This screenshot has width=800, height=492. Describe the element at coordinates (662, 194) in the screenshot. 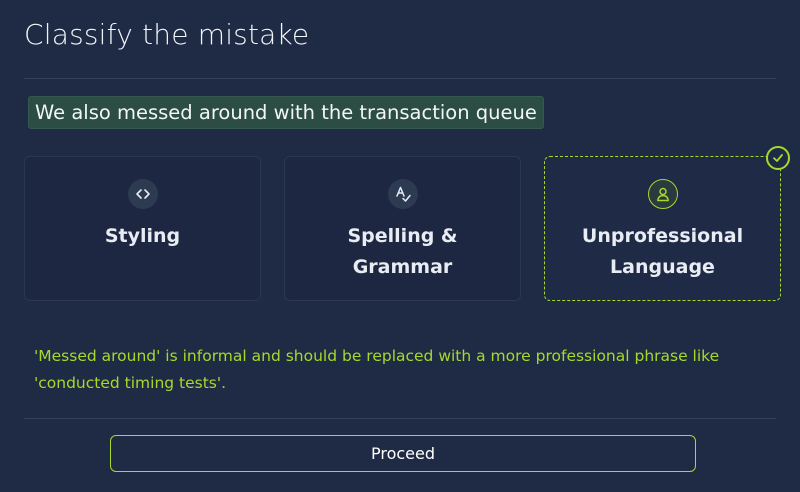

I see `user-icon` at that location.